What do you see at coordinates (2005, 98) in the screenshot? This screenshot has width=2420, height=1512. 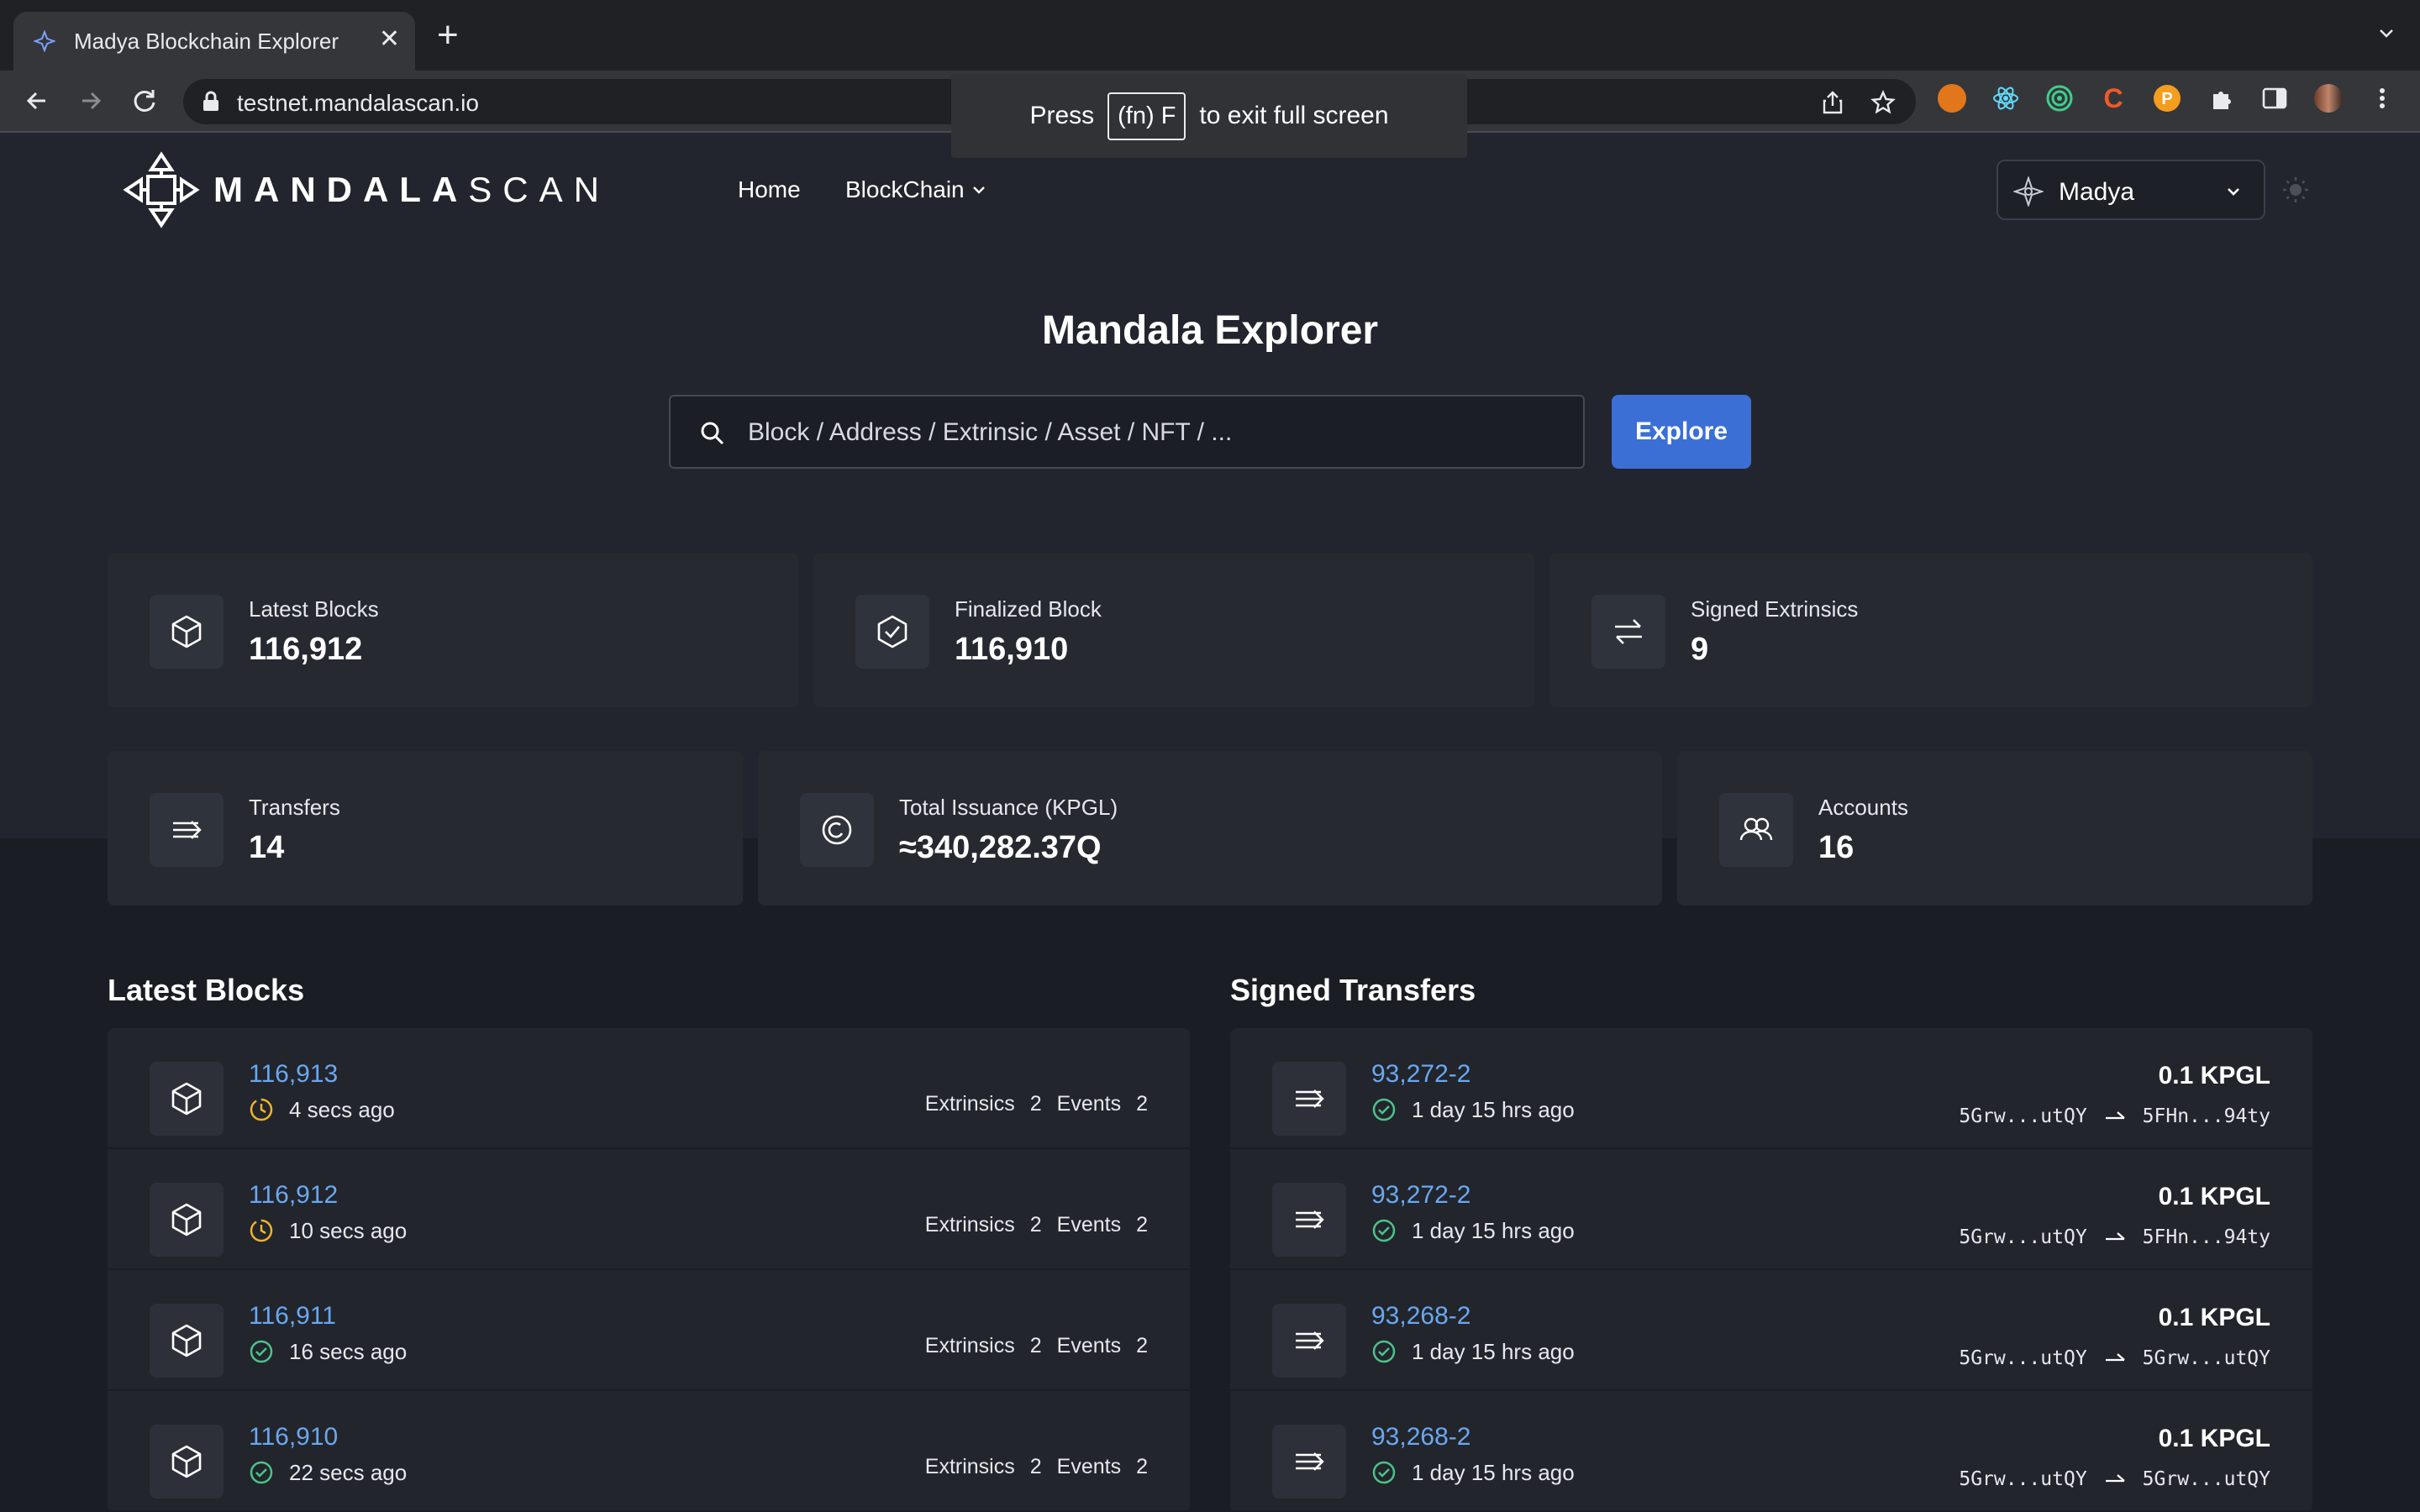 I see `react-devtools-icon` at bounding box center [2005, 98].